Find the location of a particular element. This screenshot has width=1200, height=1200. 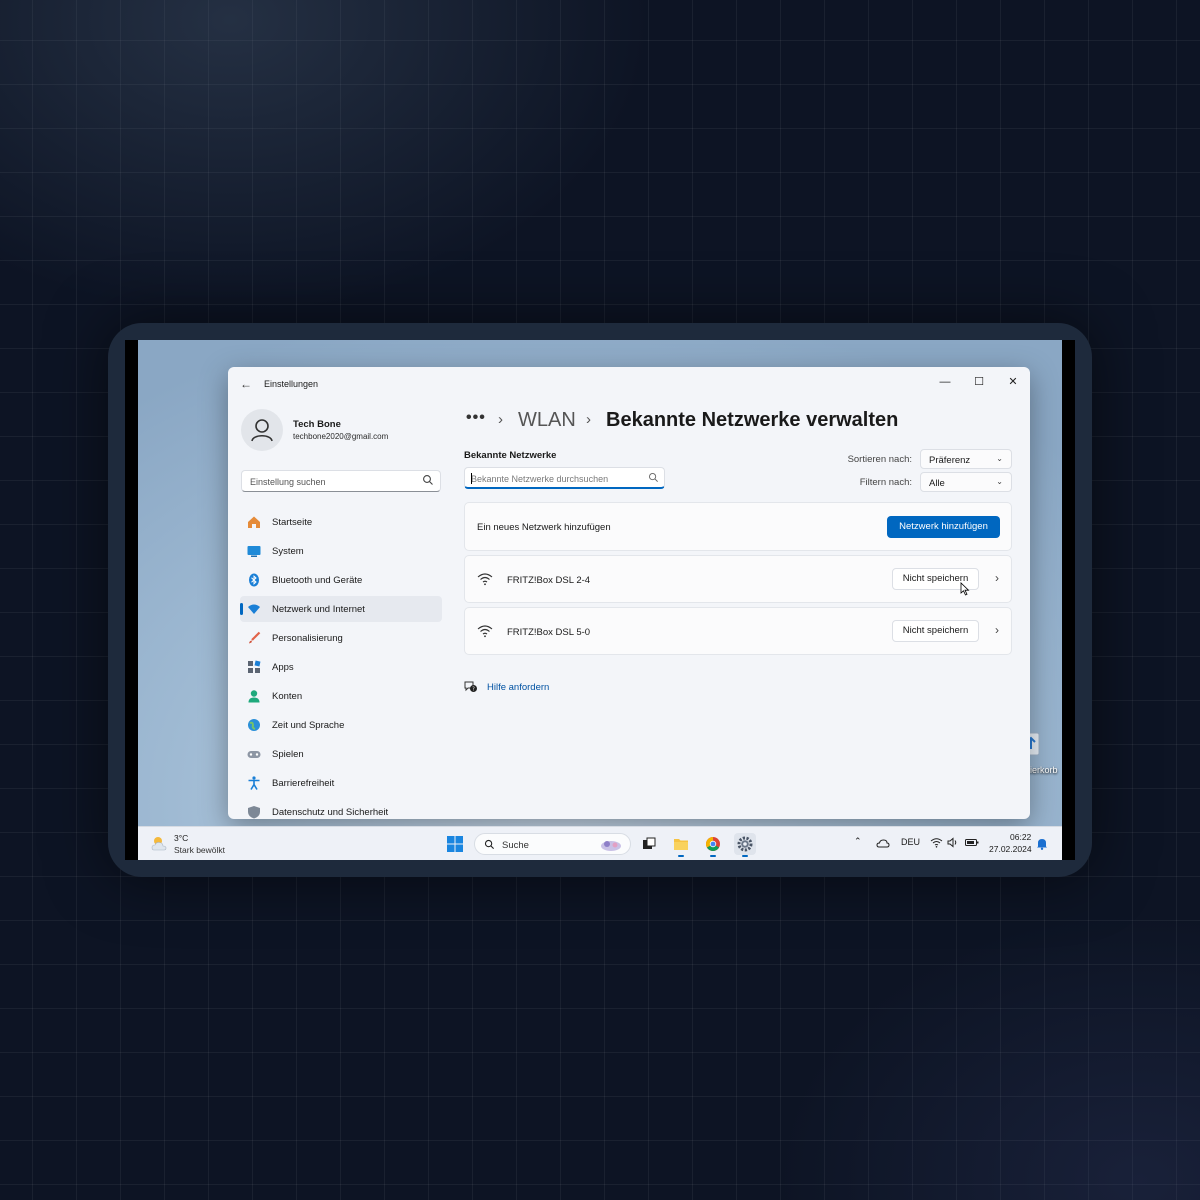

file-explorer-button is located at coordinates (681, 845).